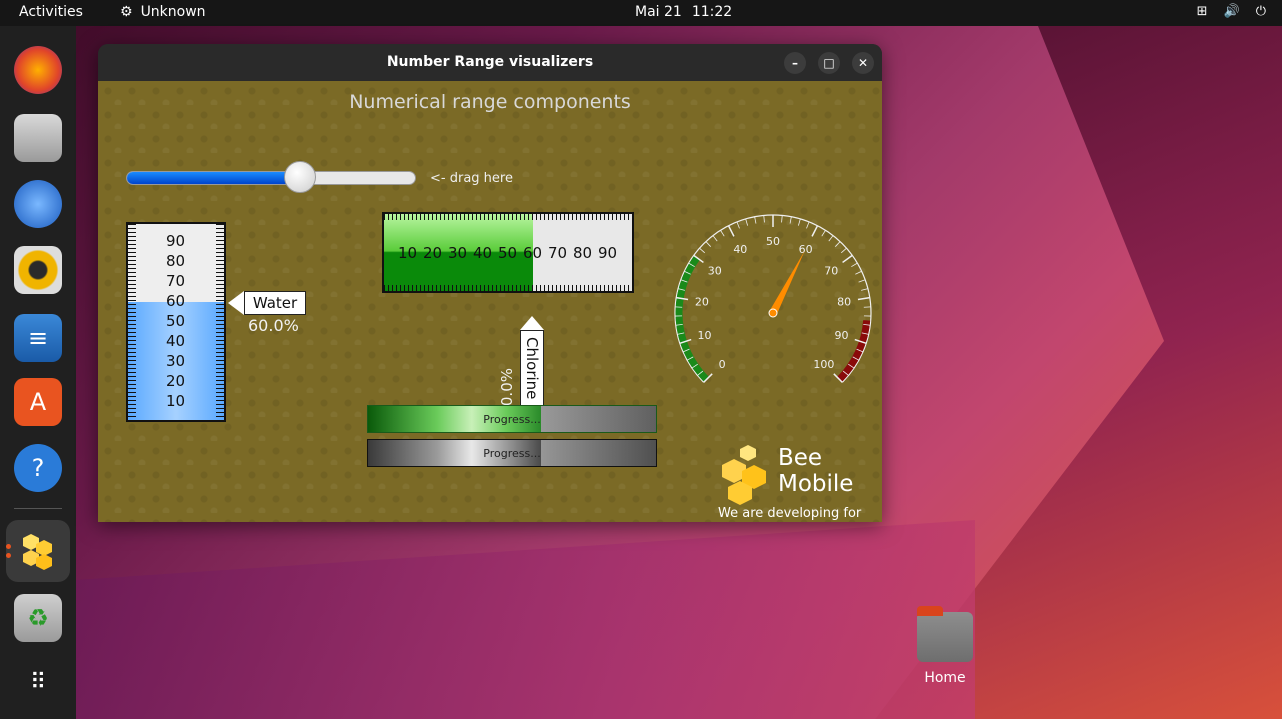 This screenshot has width=1282, height=719. I want to click on chlorine-label-text: Chlorine, so click(532, 368).